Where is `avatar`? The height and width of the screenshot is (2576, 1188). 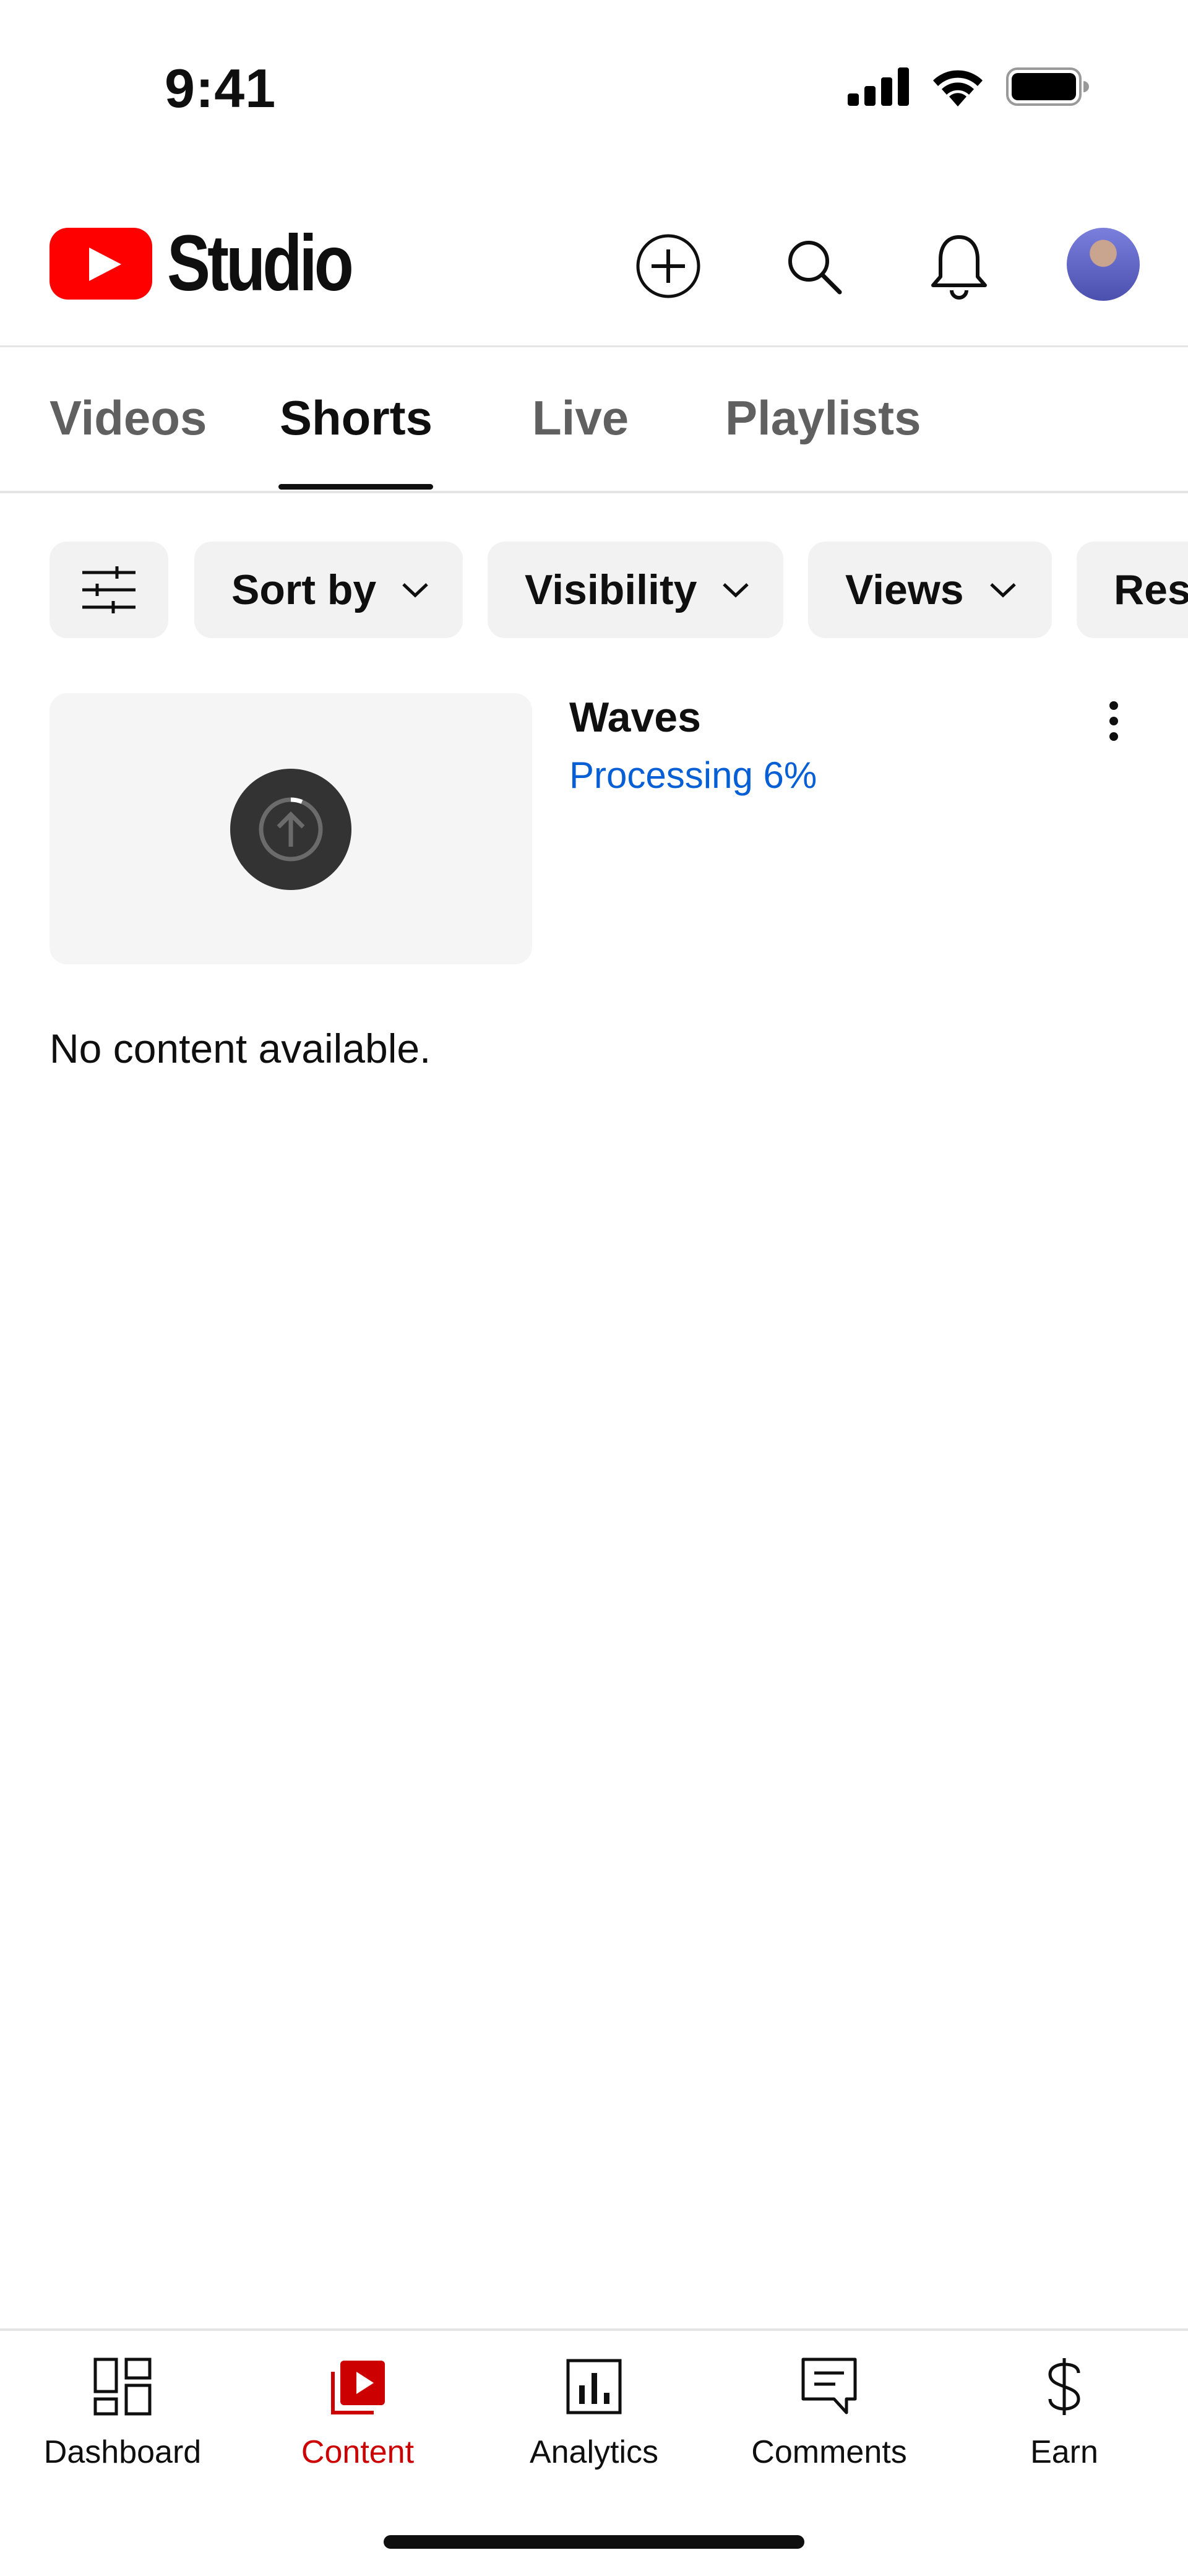
avatar is located at coordinates (1103, 264).